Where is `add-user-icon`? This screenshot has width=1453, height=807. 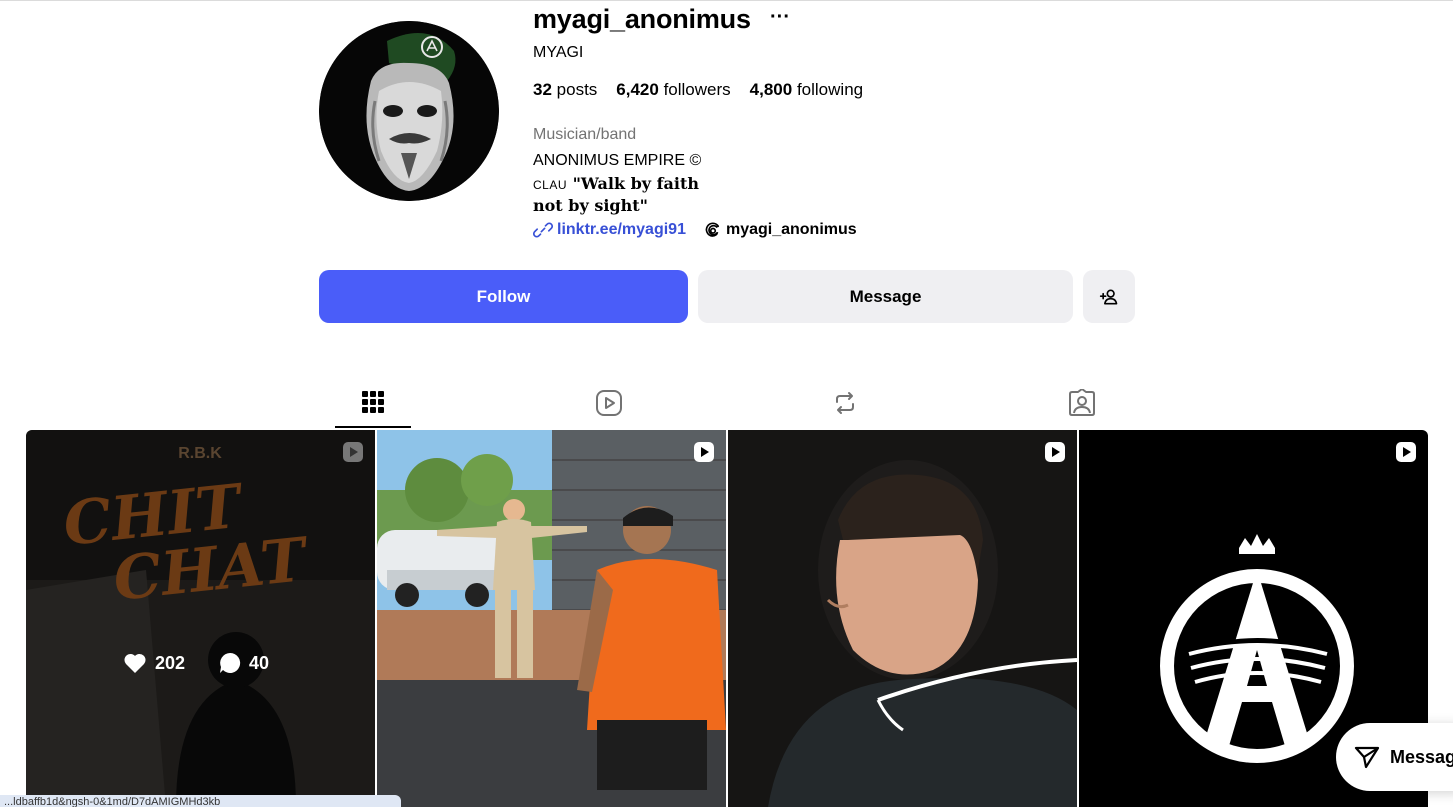
add-user-icon is located at coordinates (1108, 296).